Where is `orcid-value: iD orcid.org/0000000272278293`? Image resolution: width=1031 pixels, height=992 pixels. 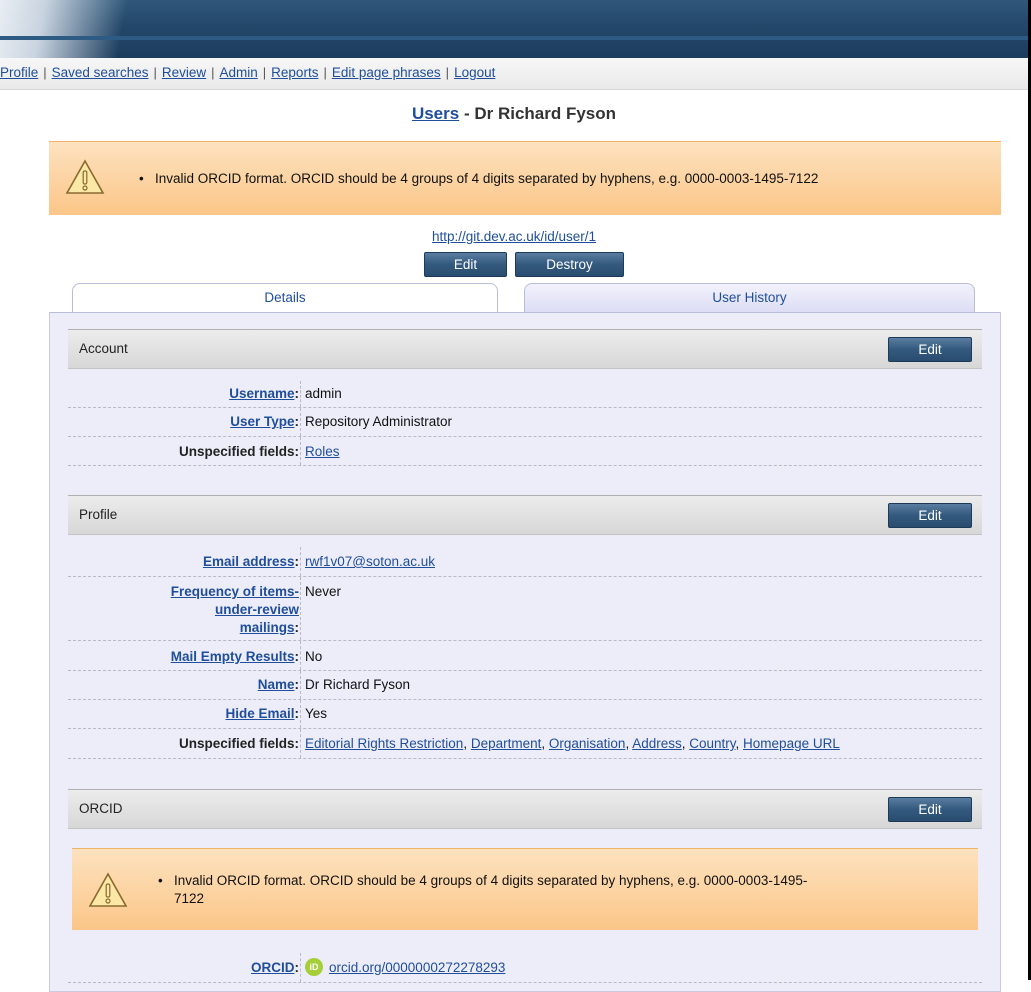
orcid-value: iD orcid.org/0000000272278293 is located at coordinates (405, 967).